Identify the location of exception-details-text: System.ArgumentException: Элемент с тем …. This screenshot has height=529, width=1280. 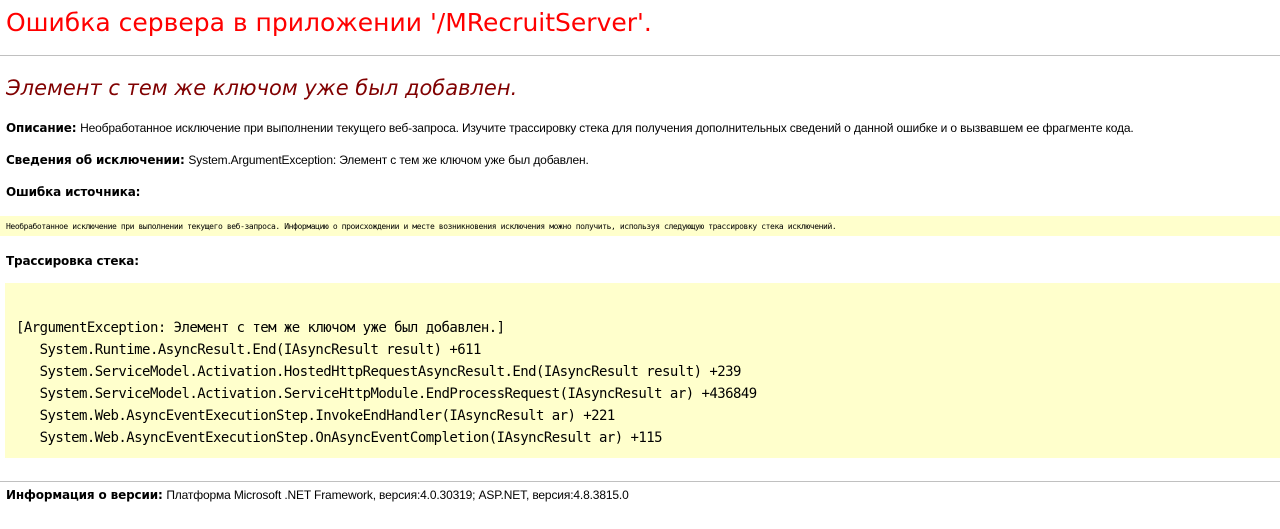
(388, 160).